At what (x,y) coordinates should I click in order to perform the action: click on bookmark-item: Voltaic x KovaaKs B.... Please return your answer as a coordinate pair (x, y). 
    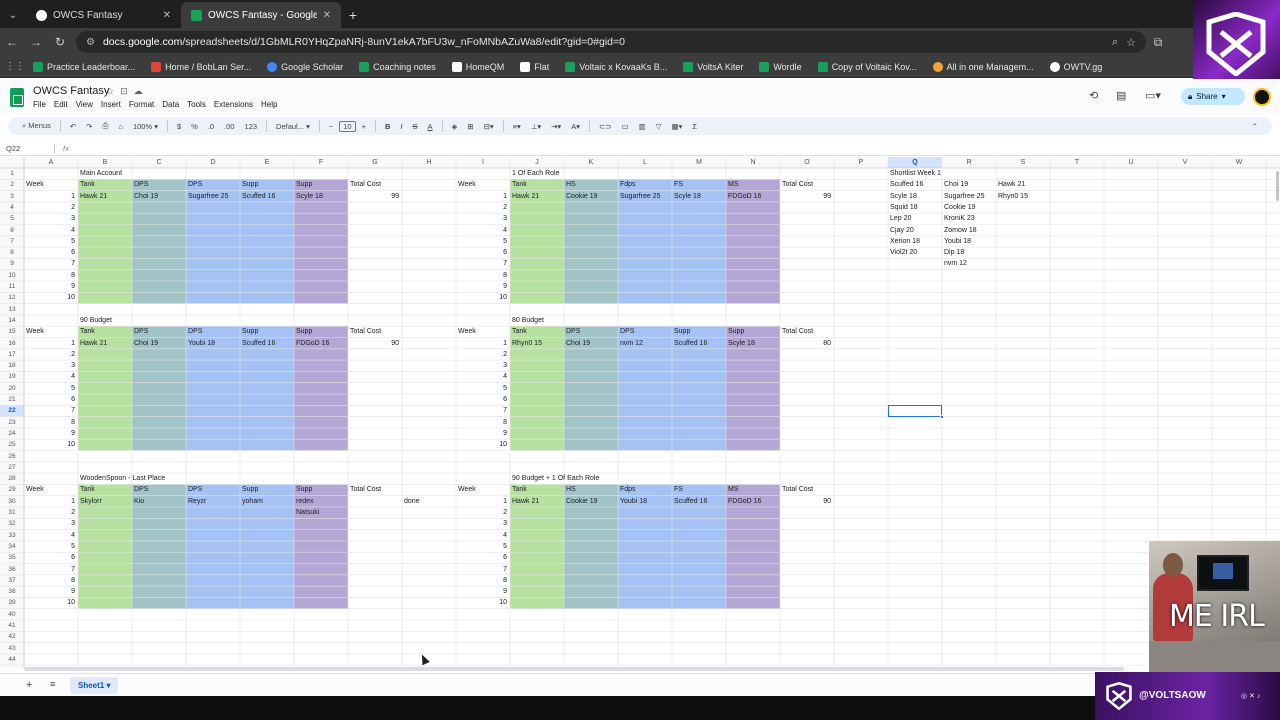
    Looking at the image, I should click on (616, 67).